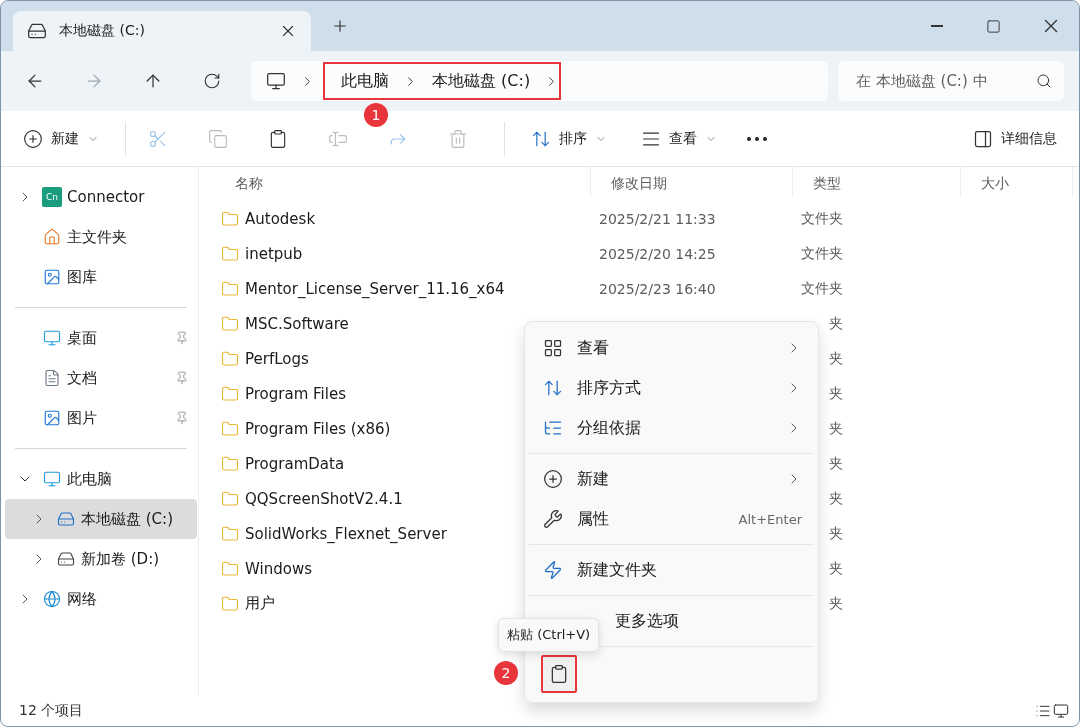 This screenshot has height=727, width=1080. What do you see at coordinates (1043, 711) in the screenshot?
I see `list-view-icon` at bounding box center [1043, 711].